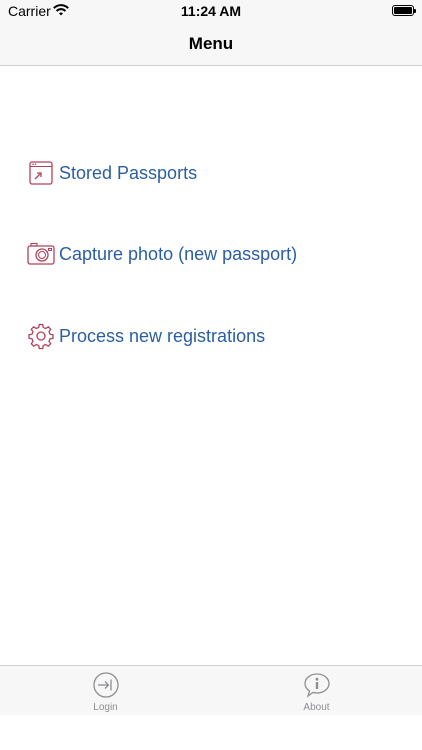  I want to click on tab-bar: Login About, so click(211, 690).